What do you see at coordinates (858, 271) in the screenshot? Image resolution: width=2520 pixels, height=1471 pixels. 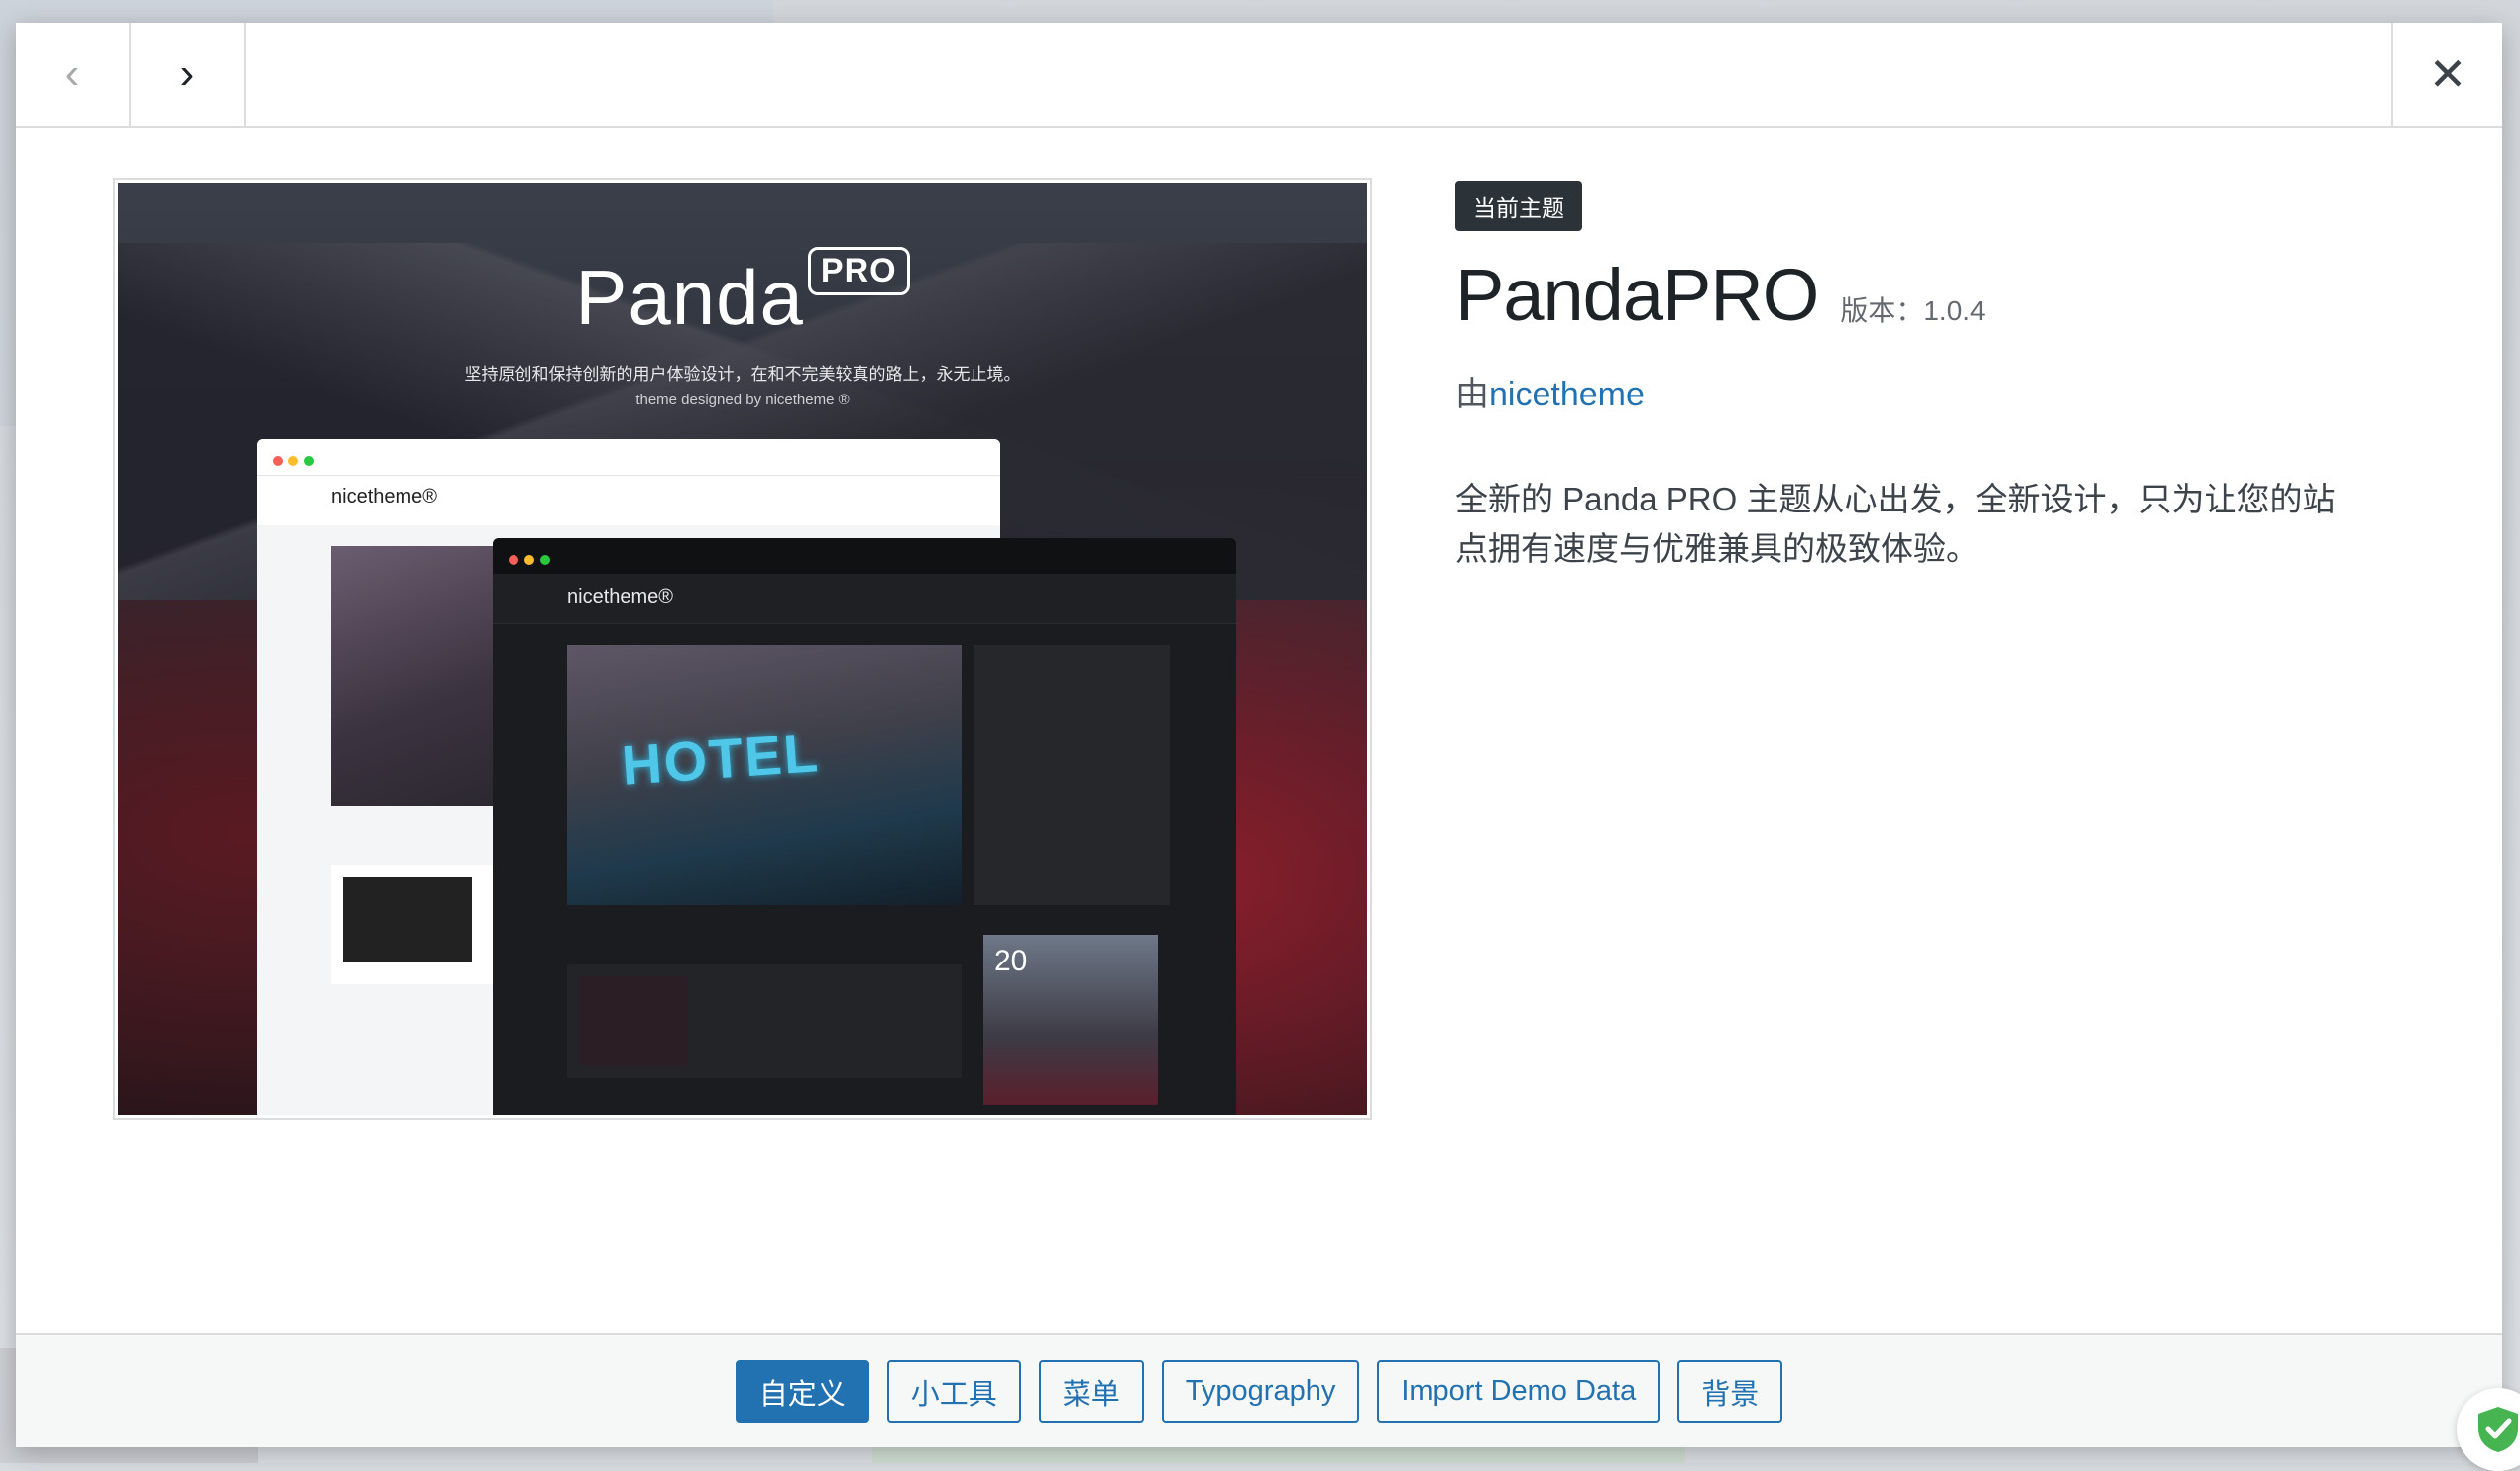 I see `brand-pro-badge: PRO` at bounding box center [858, 271].